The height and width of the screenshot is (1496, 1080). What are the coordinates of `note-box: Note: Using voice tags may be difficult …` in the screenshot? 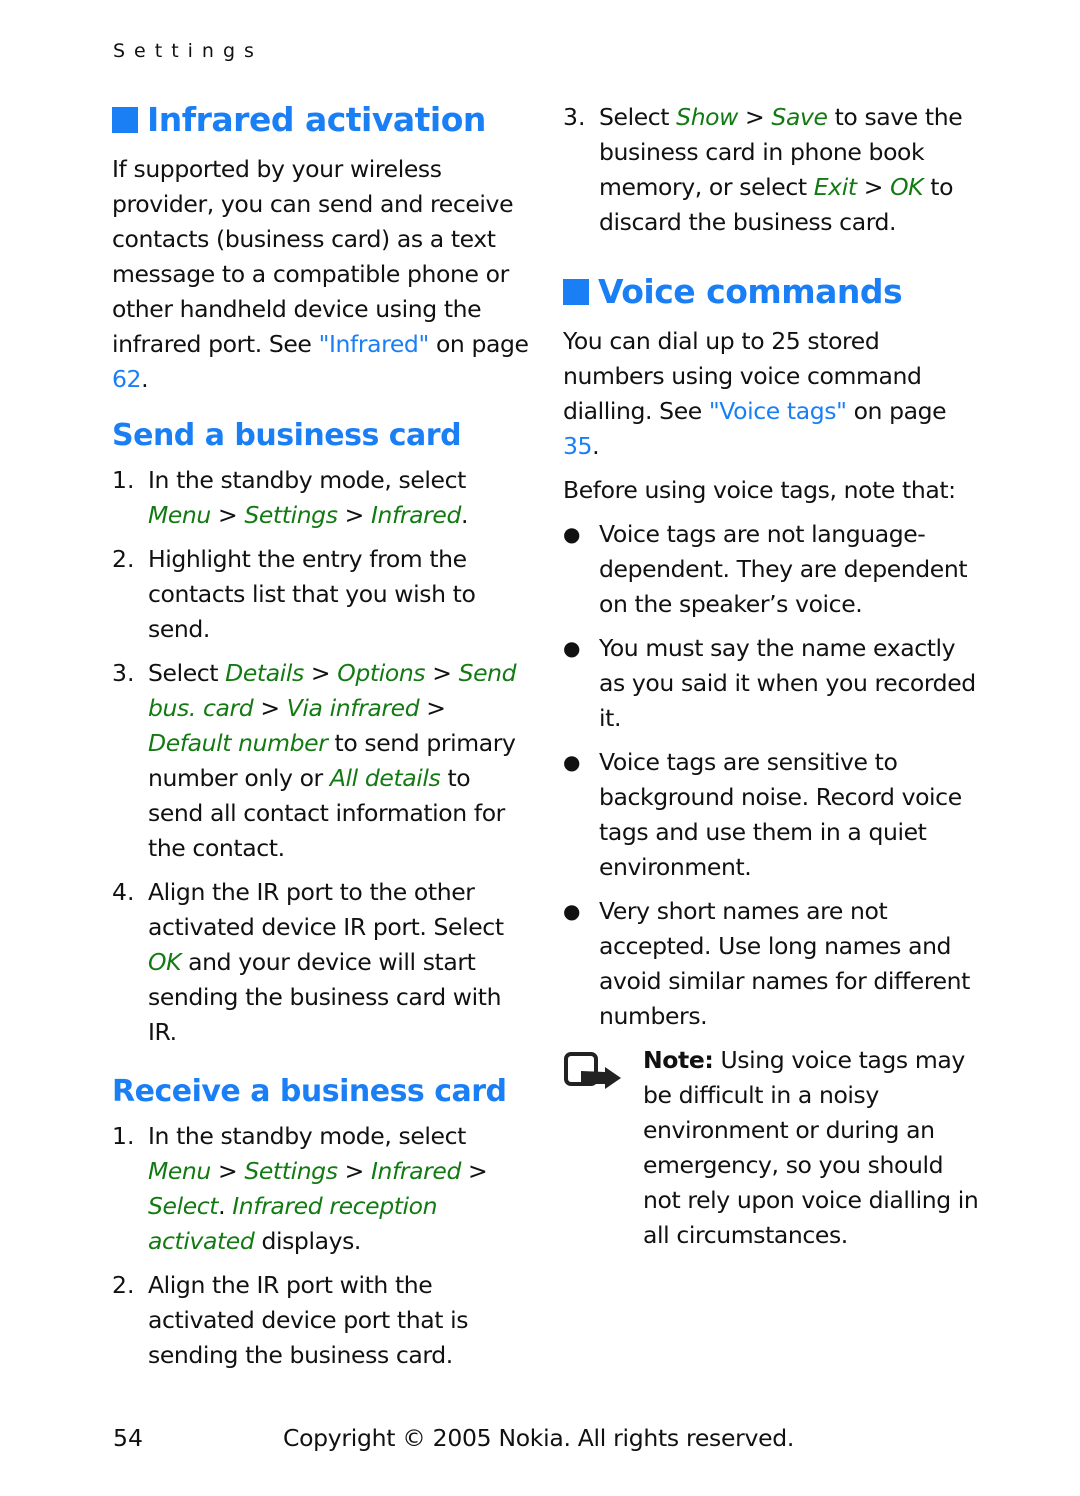 It's located at (773, 1148).